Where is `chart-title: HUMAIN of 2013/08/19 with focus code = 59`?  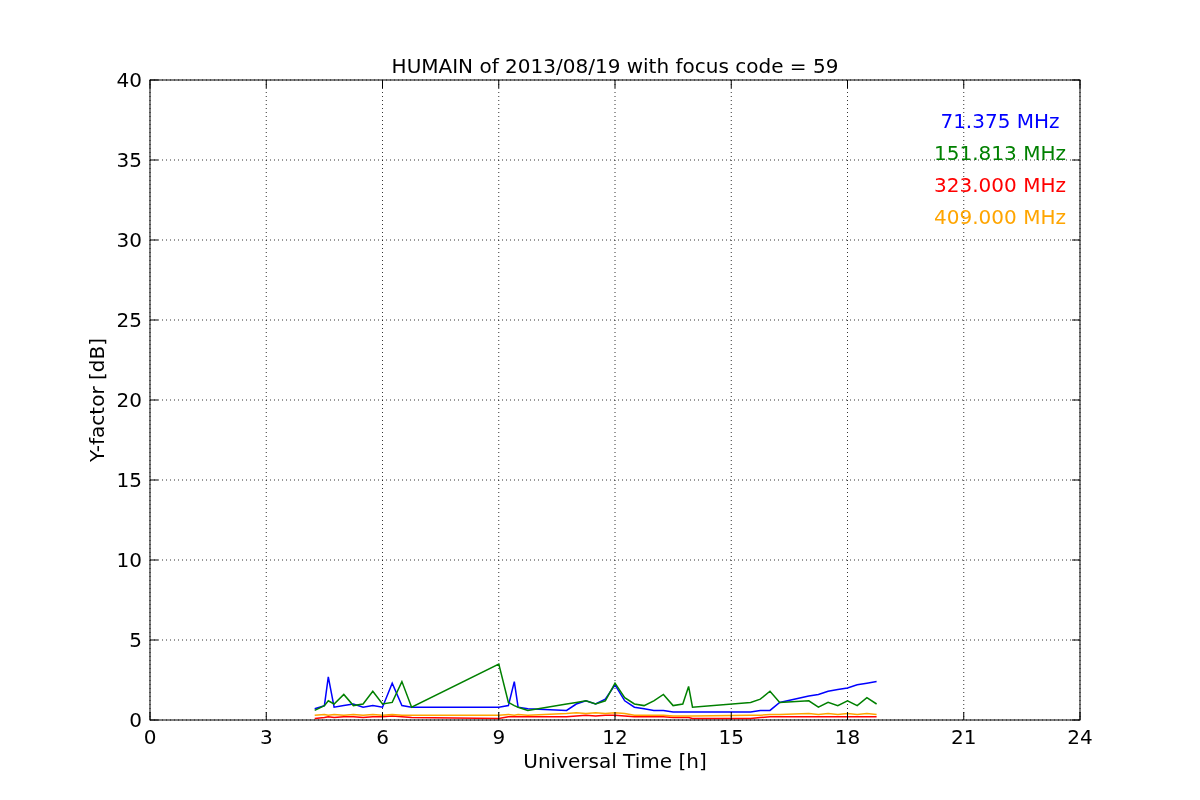
chart-title: HUMAIN of 2013/08/19 with focus code = 59 is located at coordinates (615, 66).